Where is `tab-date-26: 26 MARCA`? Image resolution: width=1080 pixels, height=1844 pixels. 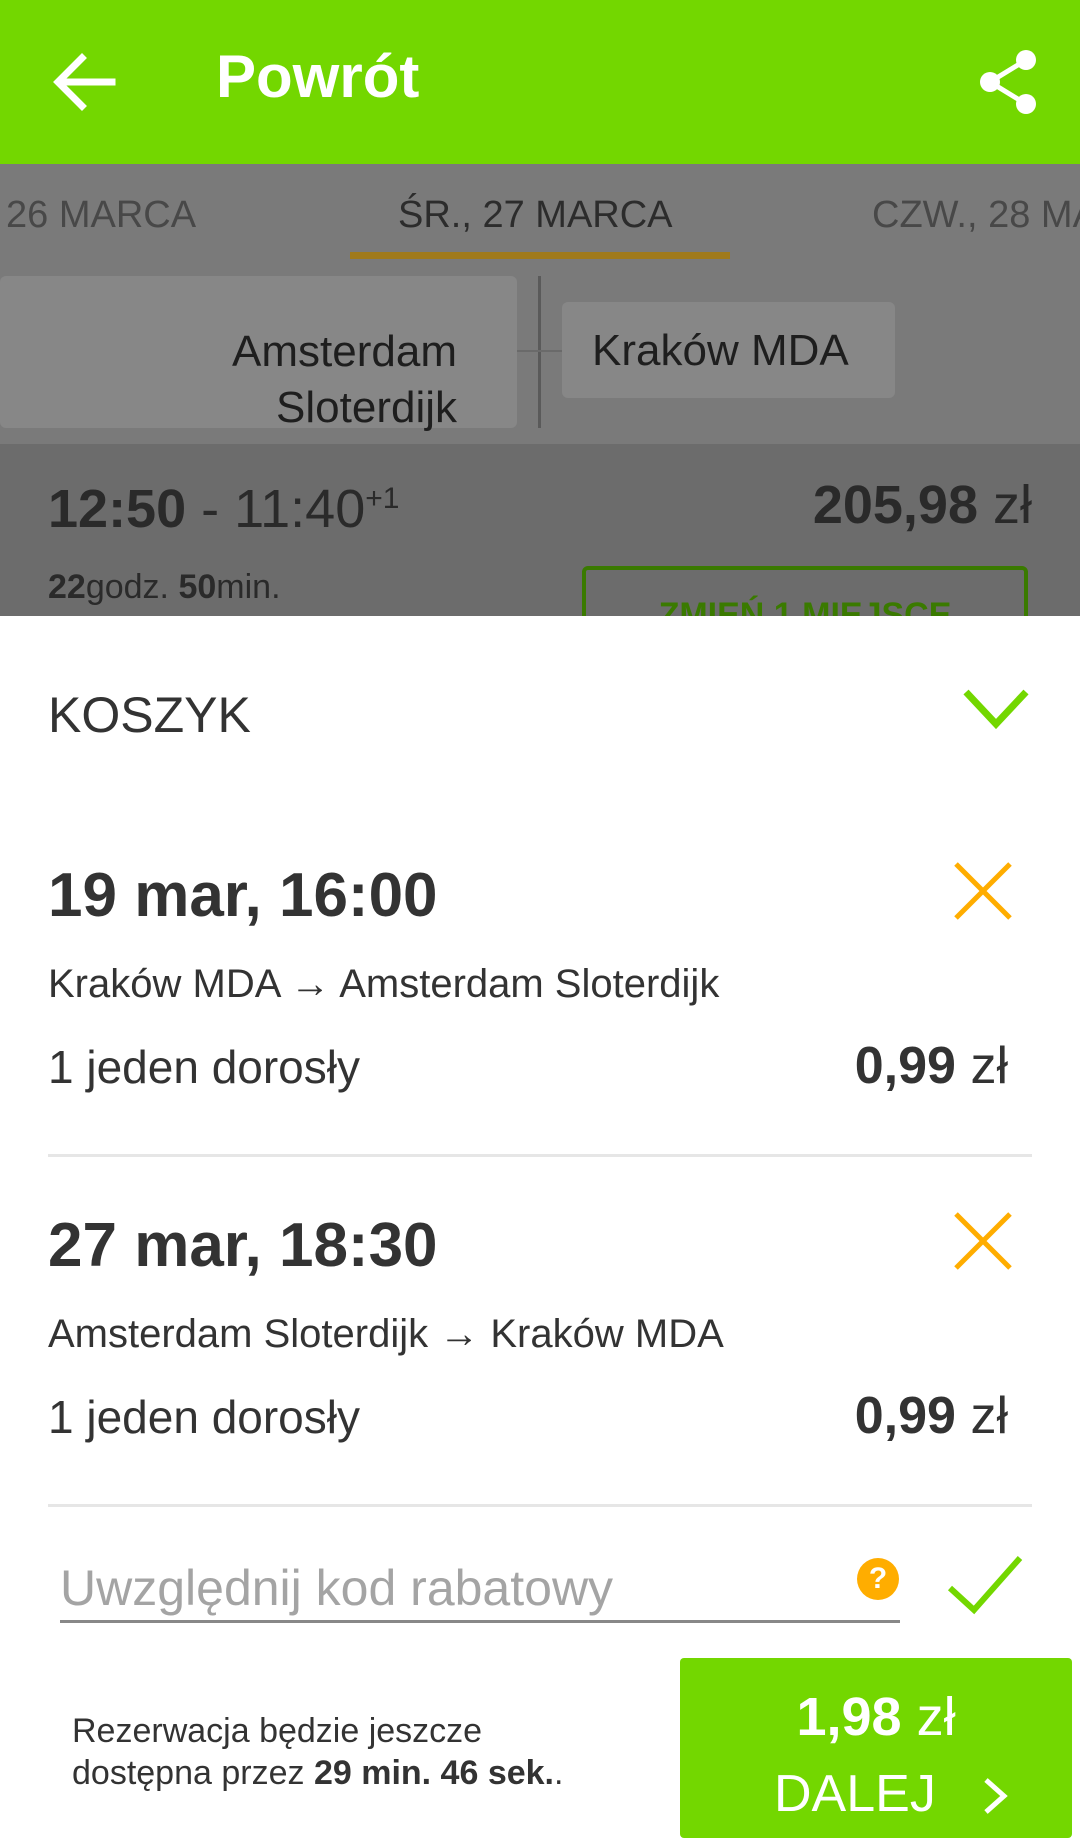
tab-date-26: 26 MARCA is located at coordinates (101, 215).